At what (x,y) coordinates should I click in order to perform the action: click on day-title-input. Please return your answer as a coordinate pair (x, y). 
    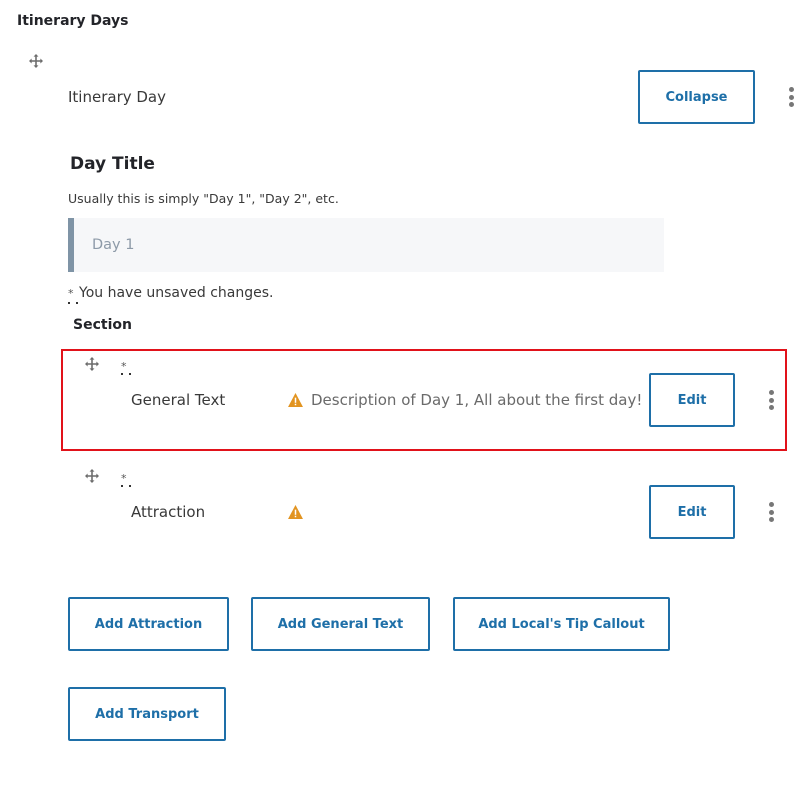
    Looking at the image, I should click on (366, 245).